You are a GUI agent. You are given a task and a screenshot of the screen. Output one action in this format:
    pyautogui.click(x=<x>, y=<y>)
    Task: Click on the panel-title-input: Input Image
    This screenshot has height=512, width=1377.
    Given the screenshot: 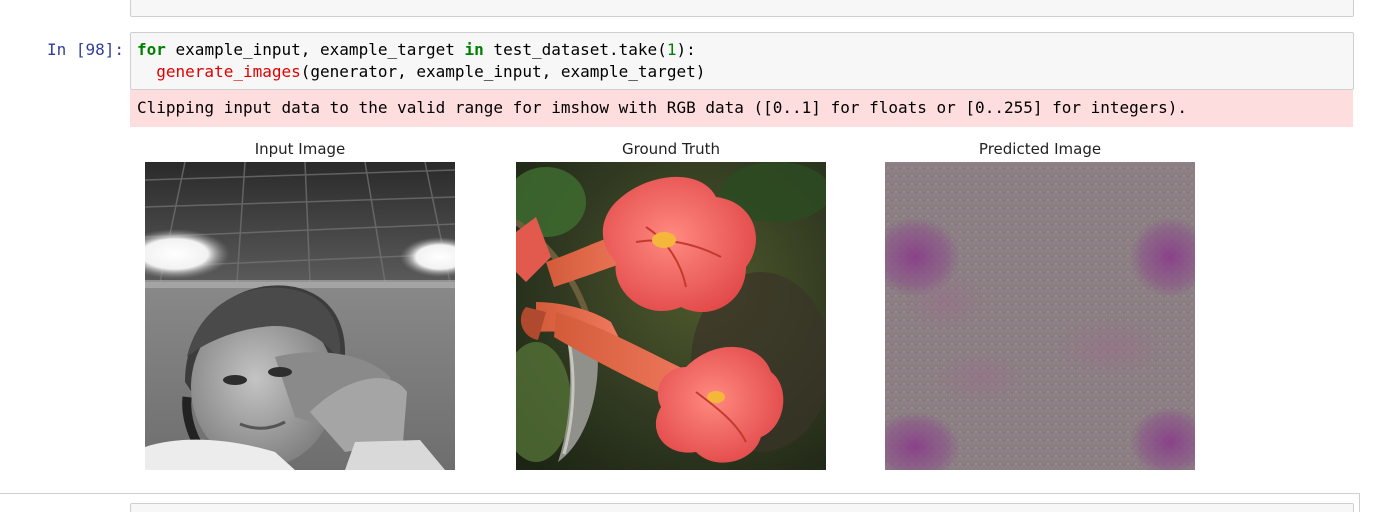 What is the action you would take?
    pyautogui.click(x=300, y=149)
    